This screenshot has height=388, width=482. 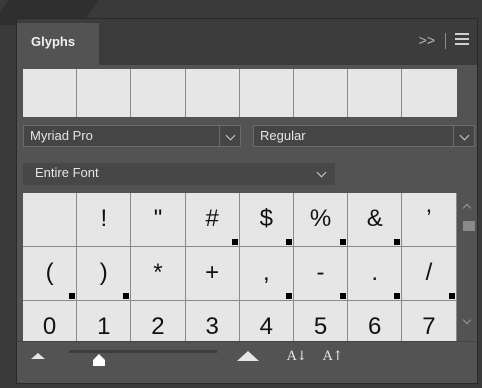 I want to click on glyph-cell: *, so click(x=158, y=274).